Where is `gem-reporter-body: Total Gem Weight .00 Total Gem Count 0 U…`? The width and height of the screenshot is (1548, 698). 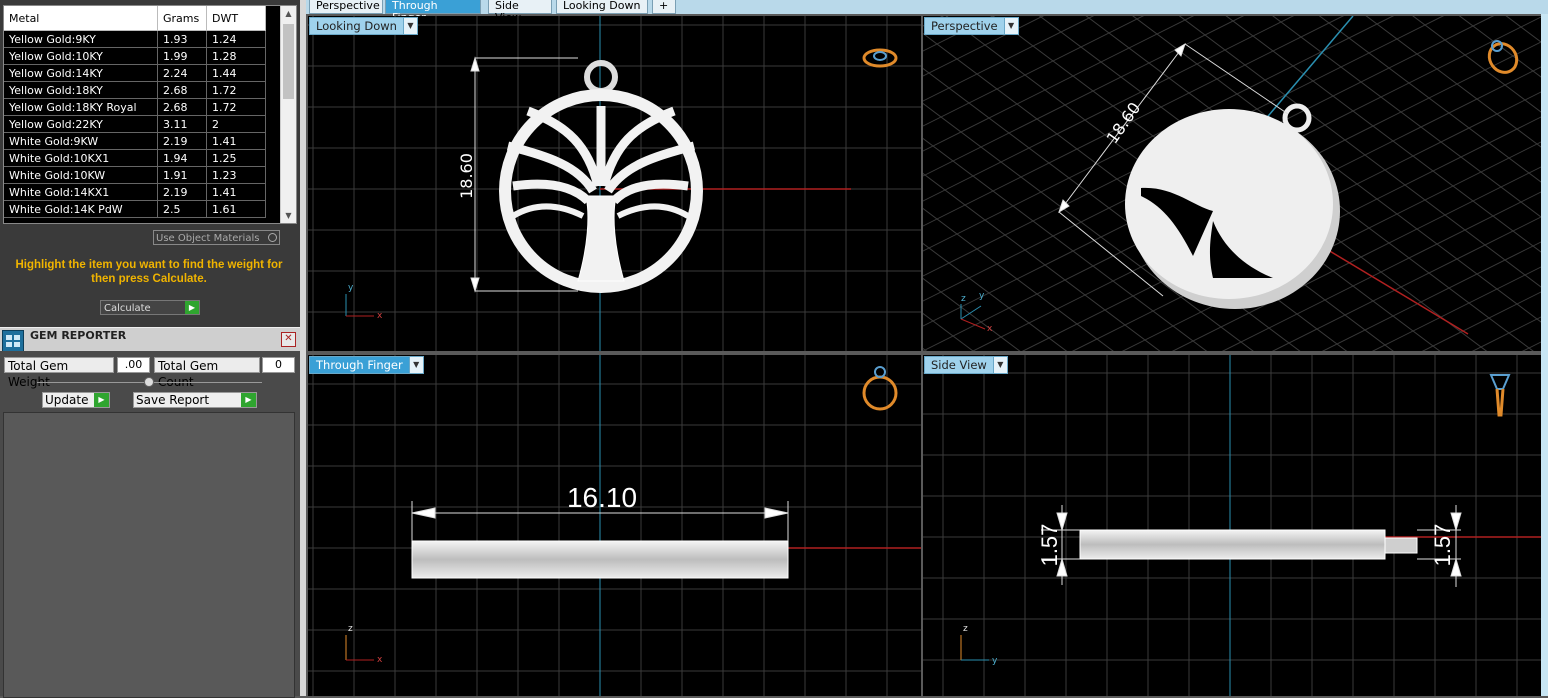 gem-reporter-body: Total Gem Weight .00 Total Gem Count 0 U… is located at coordinates (150, 524).